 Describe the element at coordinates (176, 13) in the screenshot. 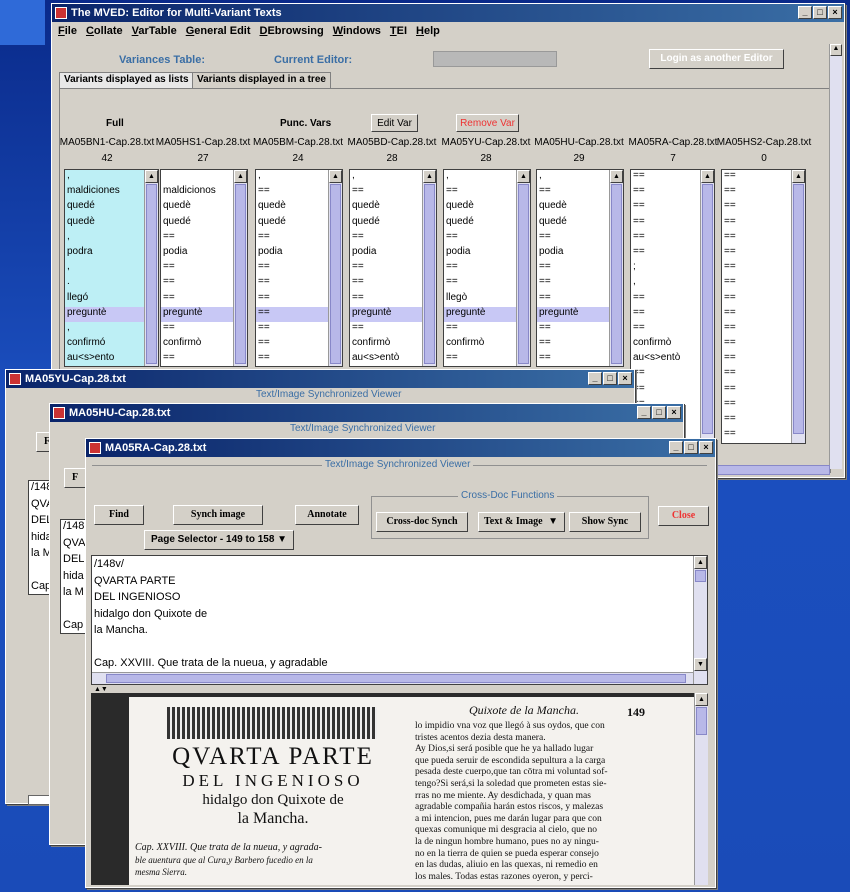

I see `main-title: The MVED: Editor for Multi-Variant Texts` at that location.